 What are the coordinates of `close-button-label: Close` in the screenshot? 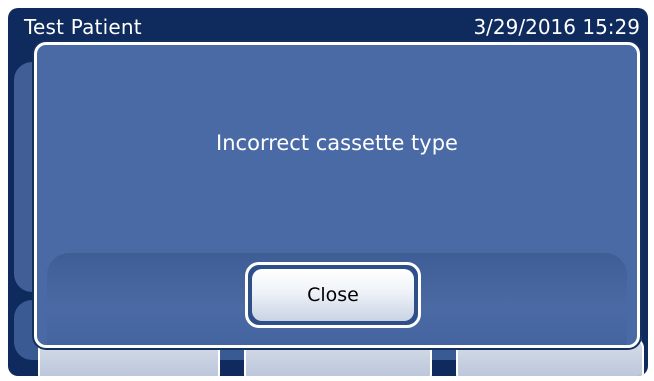 It's located at (333, 295).